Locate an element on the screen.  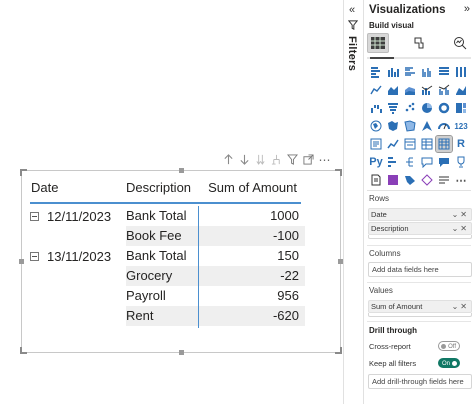
drill-through-title: Drill through is located at coordinates (393, 330).